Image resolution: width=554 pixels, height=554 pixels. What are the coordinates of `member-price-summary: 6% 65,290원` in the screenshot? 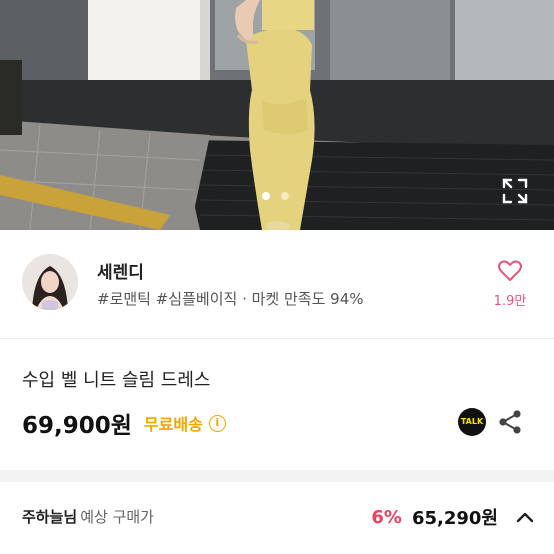 It's located at (452, 517).